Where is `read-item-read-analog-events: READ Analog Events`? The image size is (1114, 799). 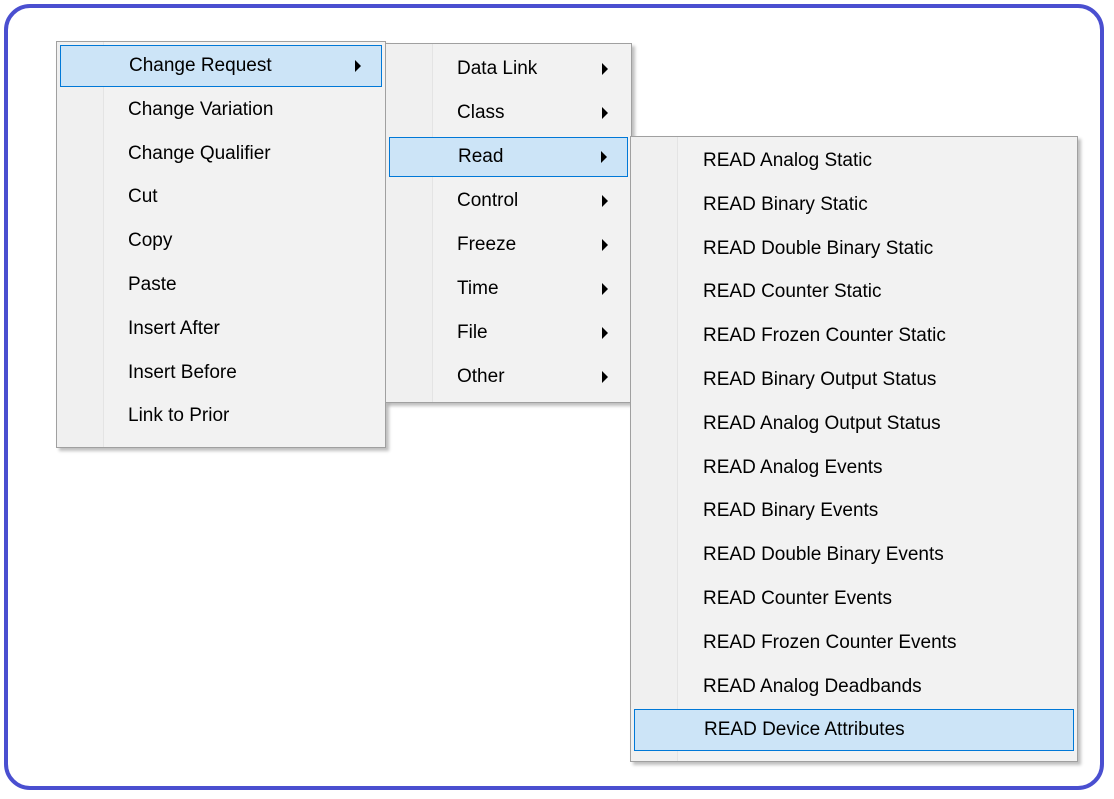 read-item-read-analog-events: READ Analog Events is located at coordinates (854, 468).